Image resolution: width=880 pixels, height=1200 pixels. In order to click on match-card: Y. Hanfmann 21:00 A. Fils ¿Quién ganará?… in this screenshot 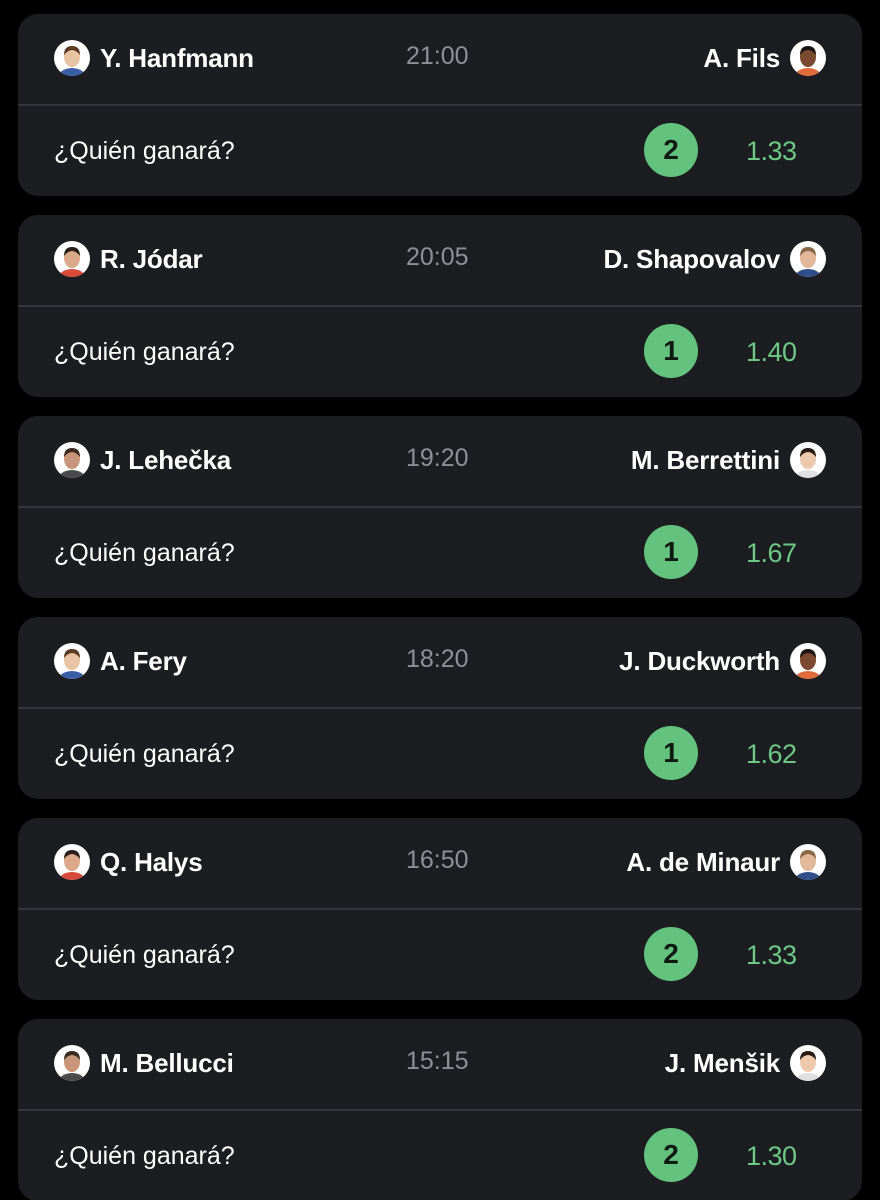, I will do `click(440, 105)`.